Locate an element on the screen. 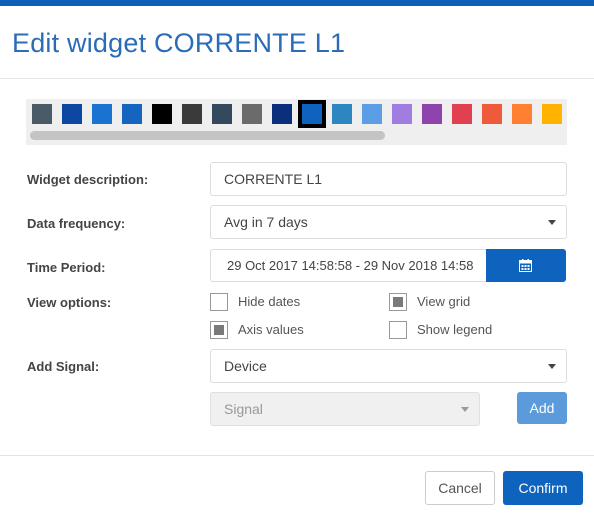 The image size is (594, 513). period-input: 29 Oct 2017 14:58:58 - 29 Nov 2018 14:58 is located at coordinates (348, 265).